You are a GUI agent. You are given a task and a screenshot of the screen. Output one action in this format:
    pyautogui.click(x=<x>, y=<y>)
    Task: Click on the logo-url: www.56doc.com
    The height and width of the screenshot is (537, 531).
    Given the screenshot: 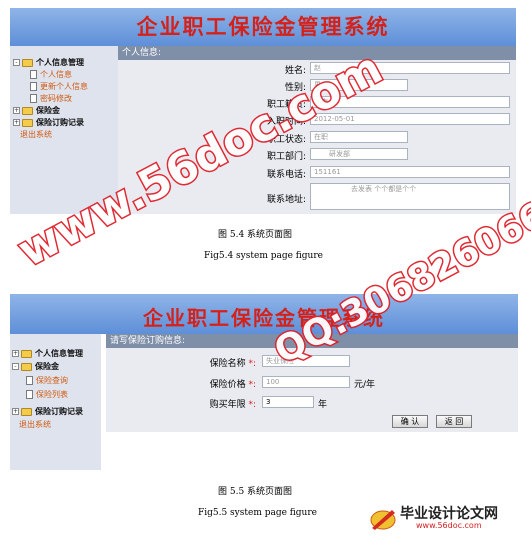 What is the action you would take?
    pyautogui.click(x=449, y=525)
    